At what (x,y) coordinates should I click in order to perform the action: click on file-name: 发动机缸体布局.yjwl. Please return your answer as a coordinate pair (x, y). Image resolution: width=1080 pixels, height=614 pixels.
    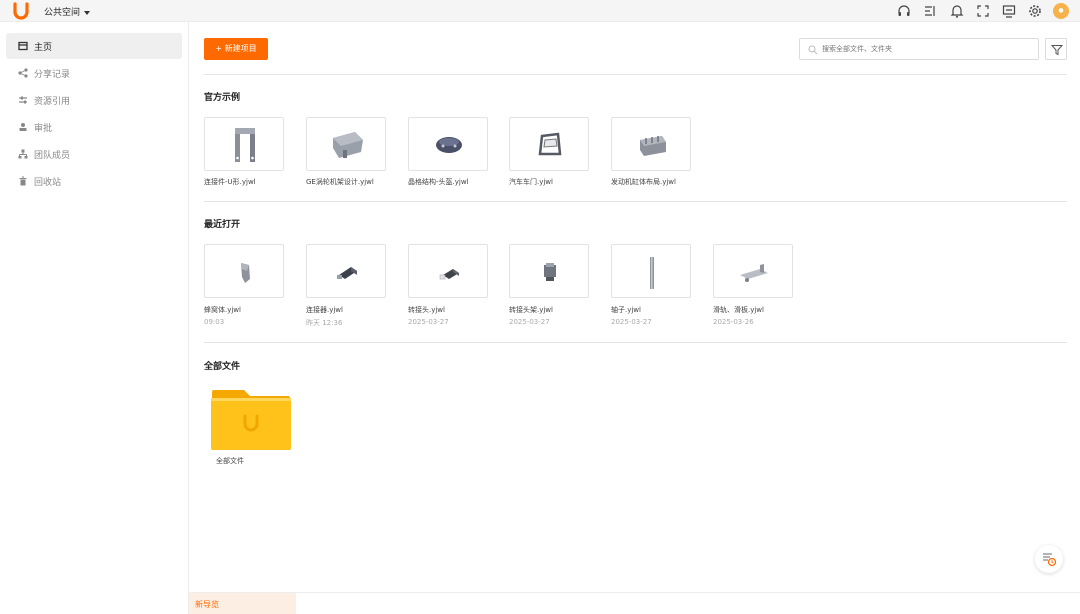
    Looking at the image, I should click on (643, 182).